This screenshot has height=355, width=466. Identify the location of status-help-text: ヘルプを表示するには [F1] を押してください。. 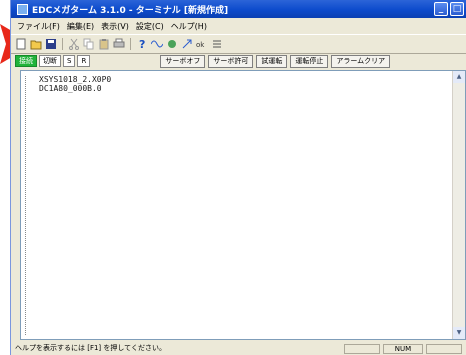
(90, 348).